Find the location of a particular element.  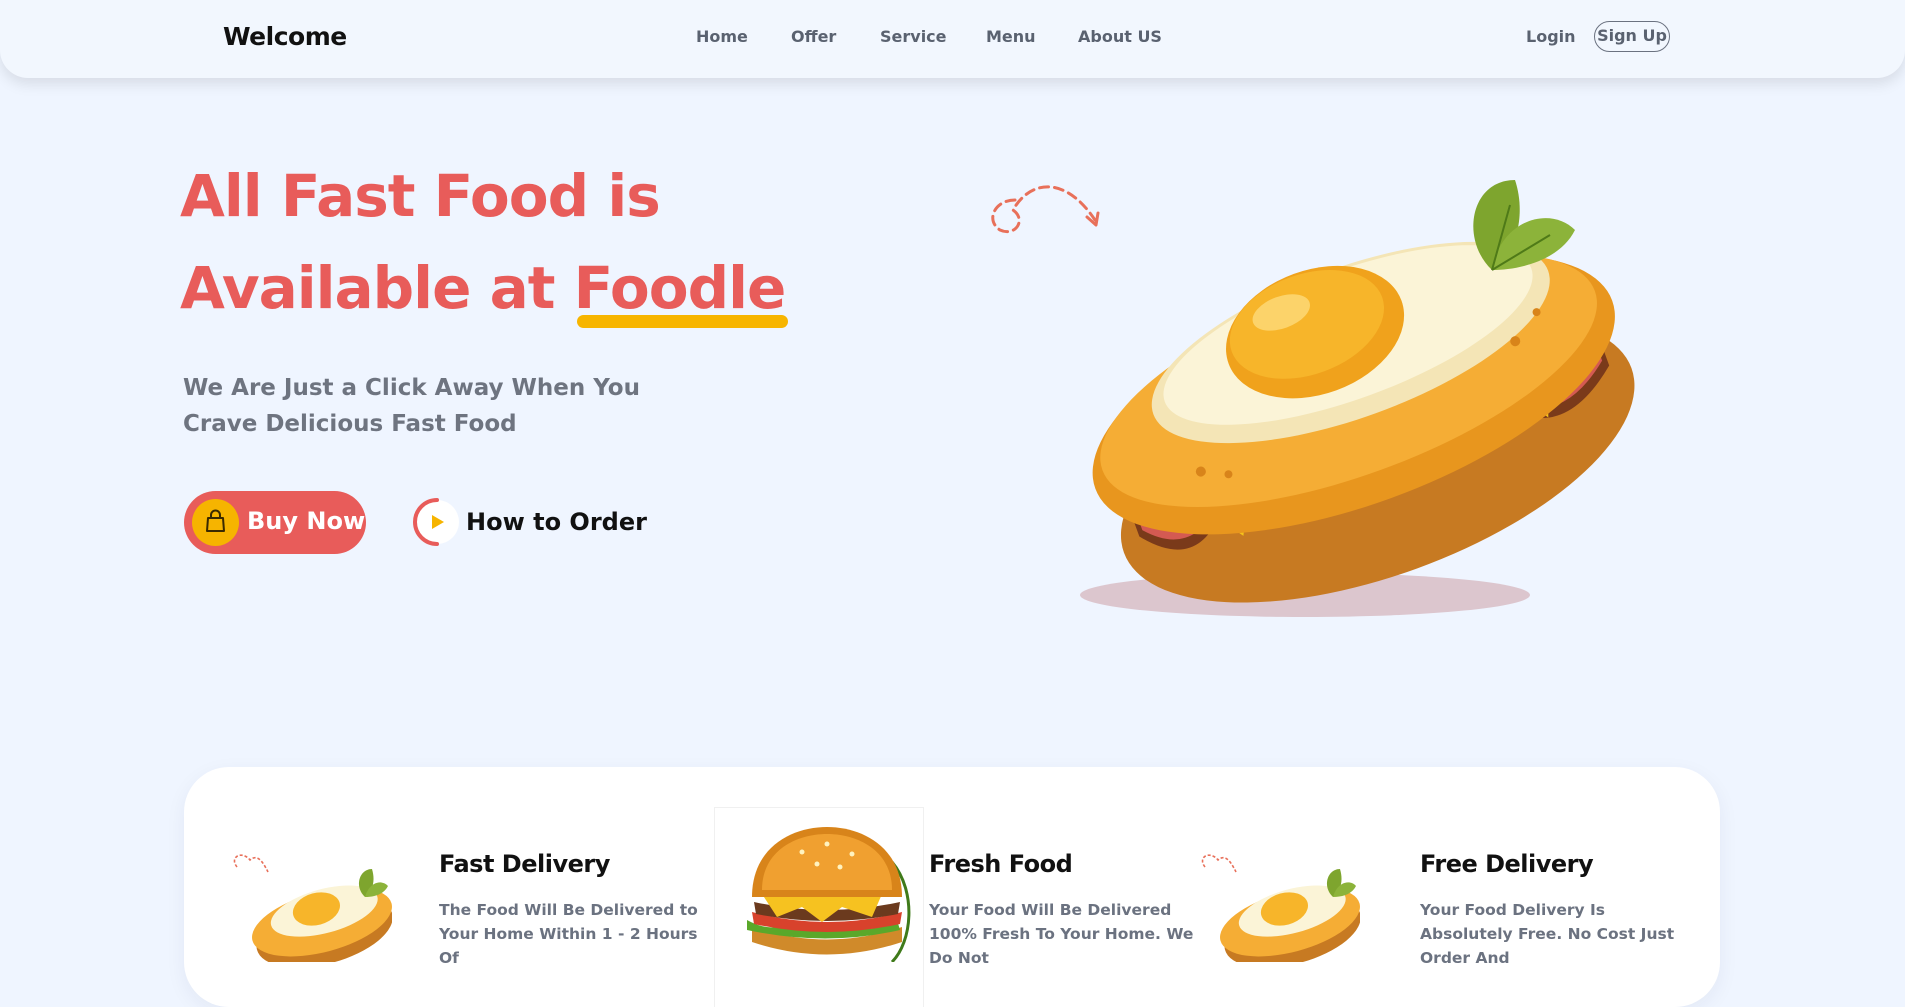

login-link: Login is located at coordinates (1551, 36).